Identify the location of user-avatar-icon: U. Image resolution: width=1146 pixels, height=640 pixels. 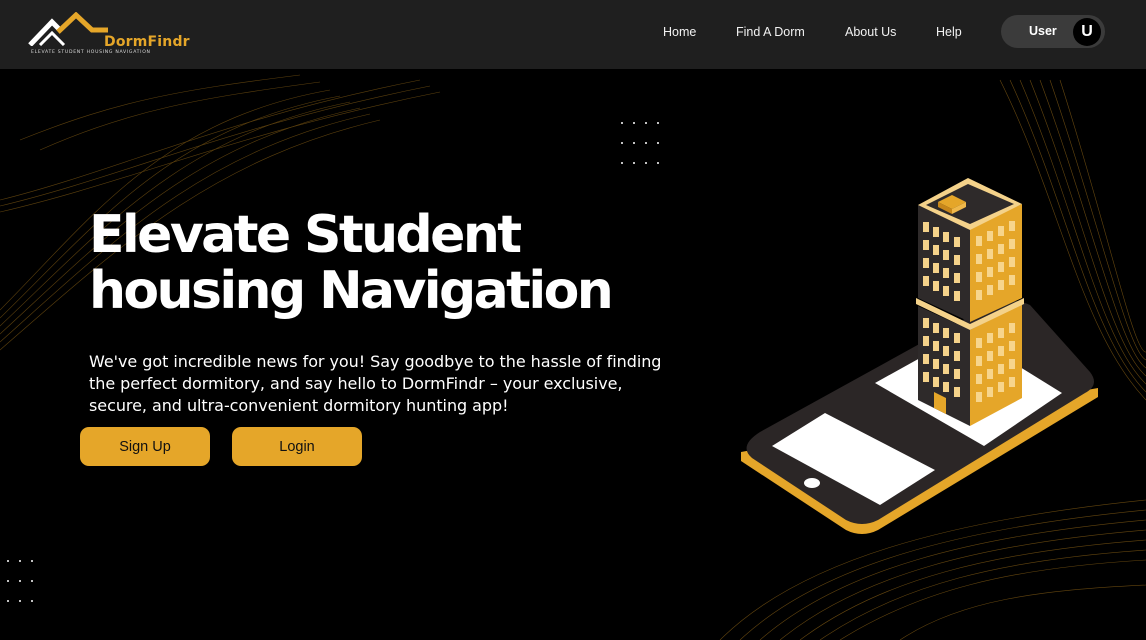
(1087, 32).